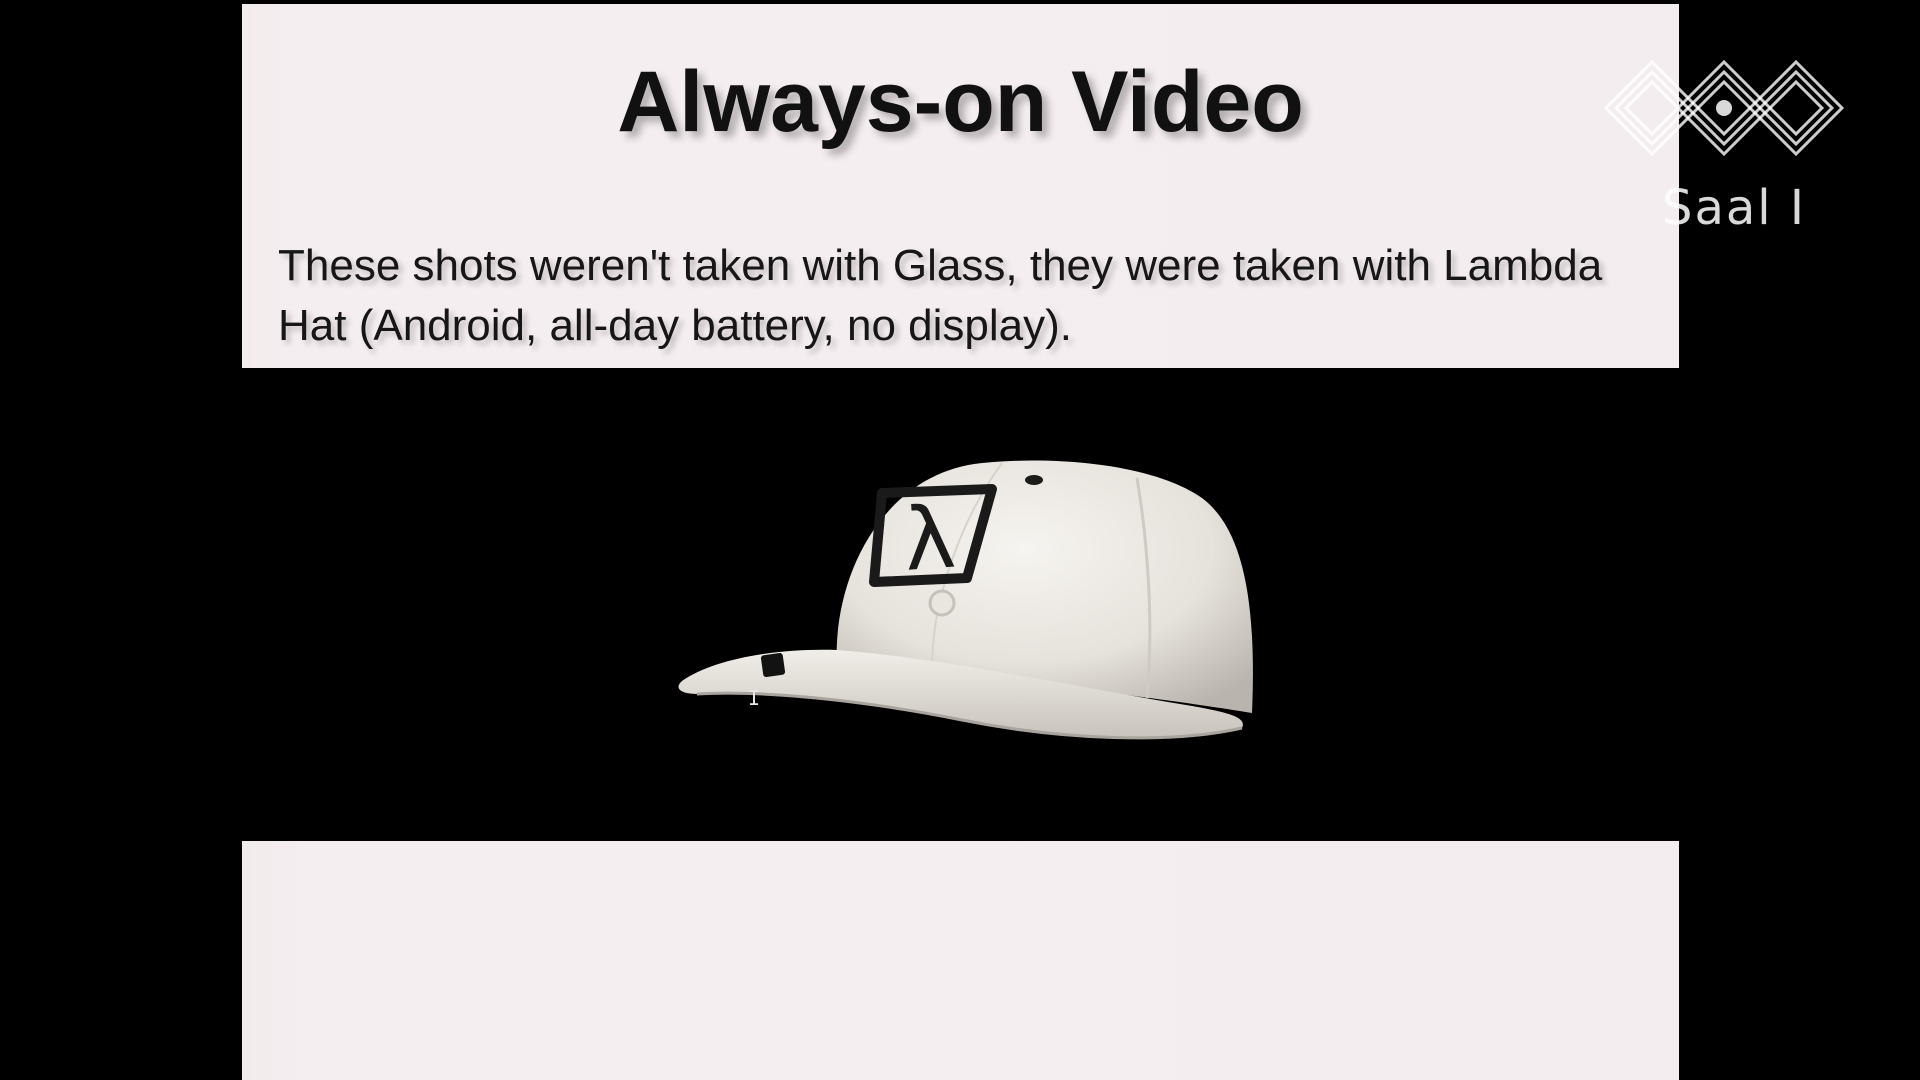  I want to click on lambda-hat-image: λ, so click(965, 600).